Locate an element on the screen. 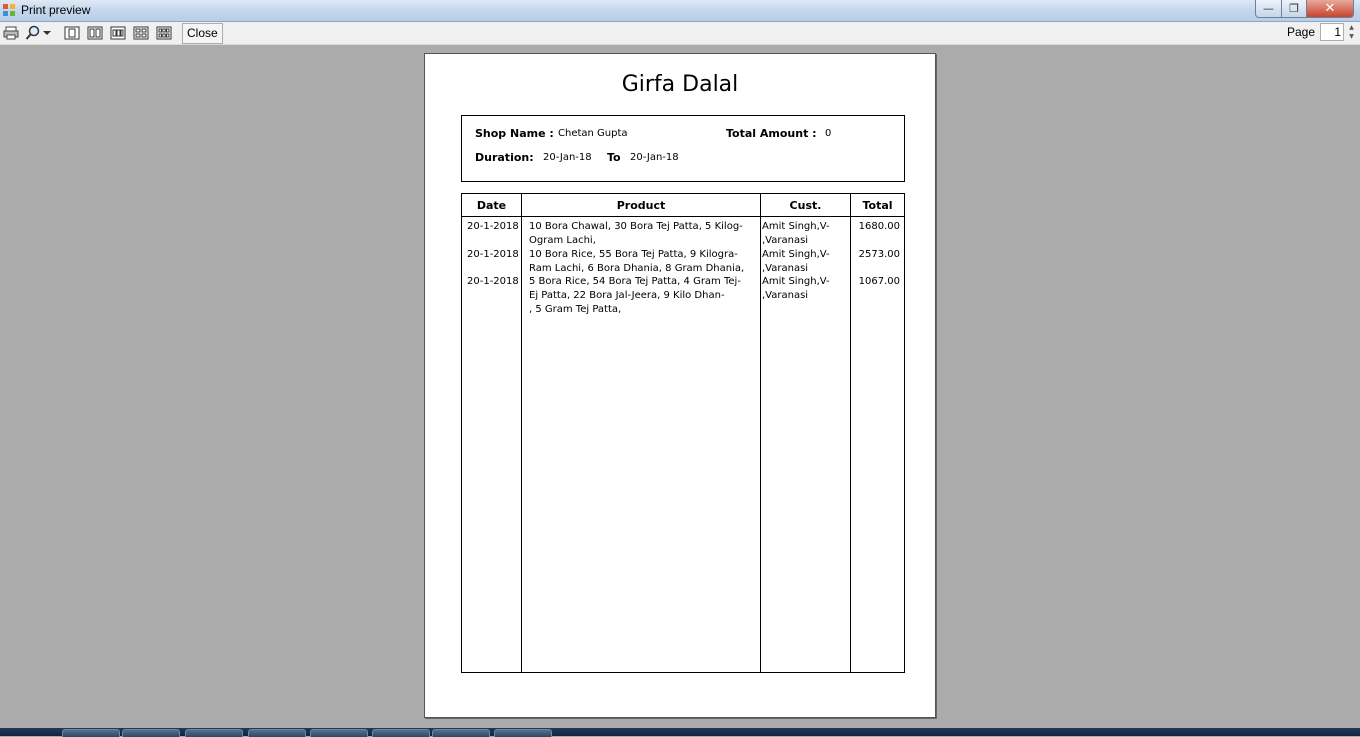  zoom-dropdown-chevron-icon is located at coordinates (47, 33).